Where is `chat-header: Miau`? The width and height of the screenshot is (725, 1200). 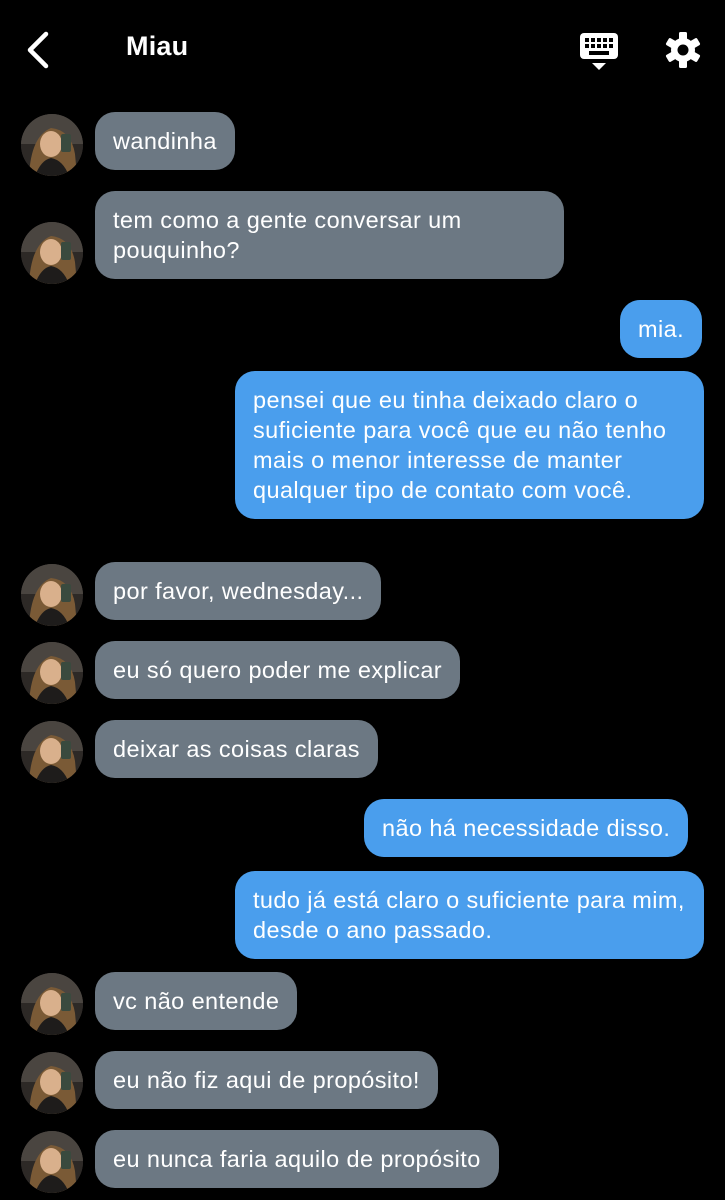
chat-header: Miau is located at coordinates (362, 50).